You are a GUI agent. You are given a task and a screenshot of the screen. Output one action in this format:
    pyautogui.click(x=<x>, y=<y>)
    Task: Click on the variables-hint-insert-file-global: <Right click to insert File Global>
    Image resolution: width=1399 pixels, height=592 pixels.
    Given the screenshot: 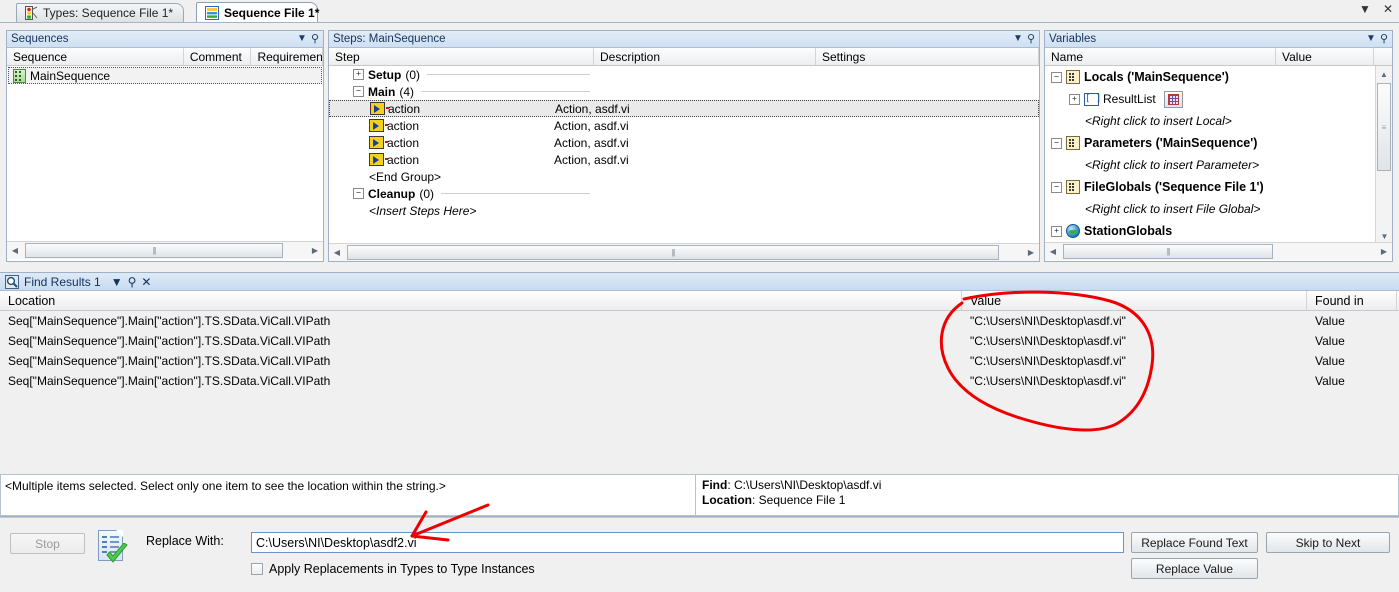 What is the action you would take?
    pyautogui.click(x=1218, y=209)
    